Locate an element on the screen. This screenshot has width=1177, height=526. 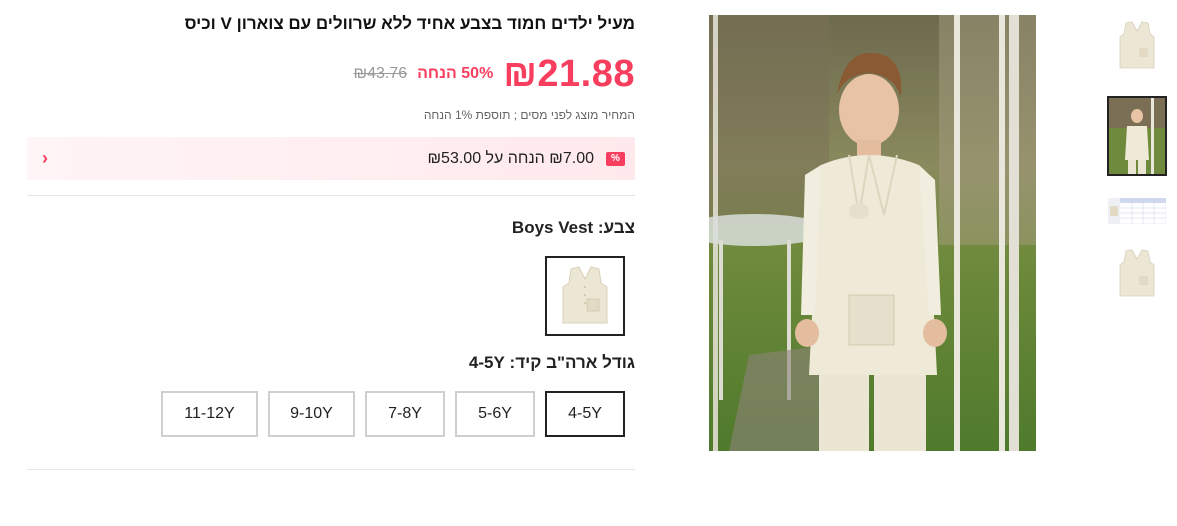
size-chart-thumbnail-image is located at coordinates (1137, 211).